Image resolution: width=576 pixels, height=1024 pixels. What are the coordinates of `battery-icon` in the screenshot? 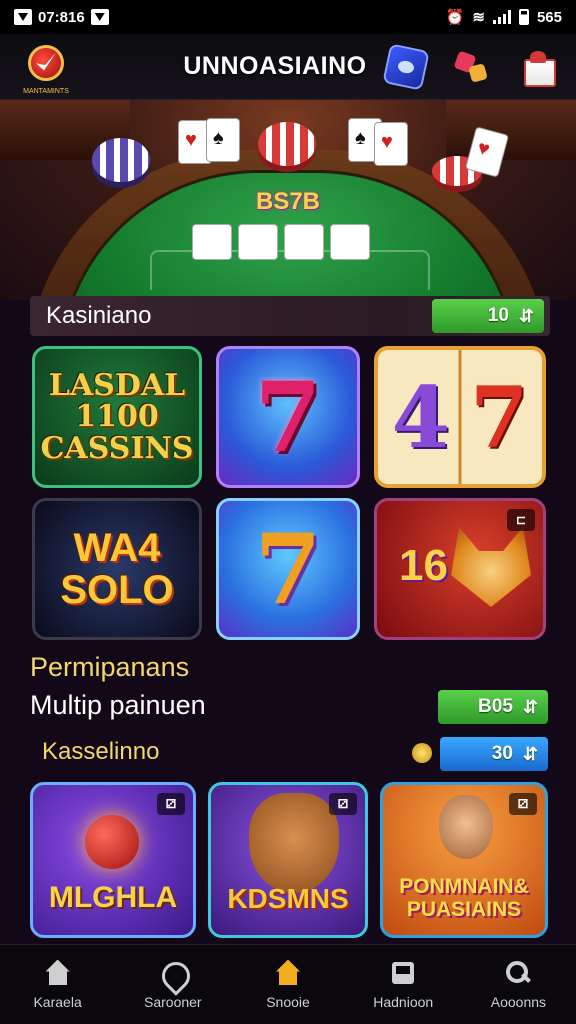 It's located at (523, 17).